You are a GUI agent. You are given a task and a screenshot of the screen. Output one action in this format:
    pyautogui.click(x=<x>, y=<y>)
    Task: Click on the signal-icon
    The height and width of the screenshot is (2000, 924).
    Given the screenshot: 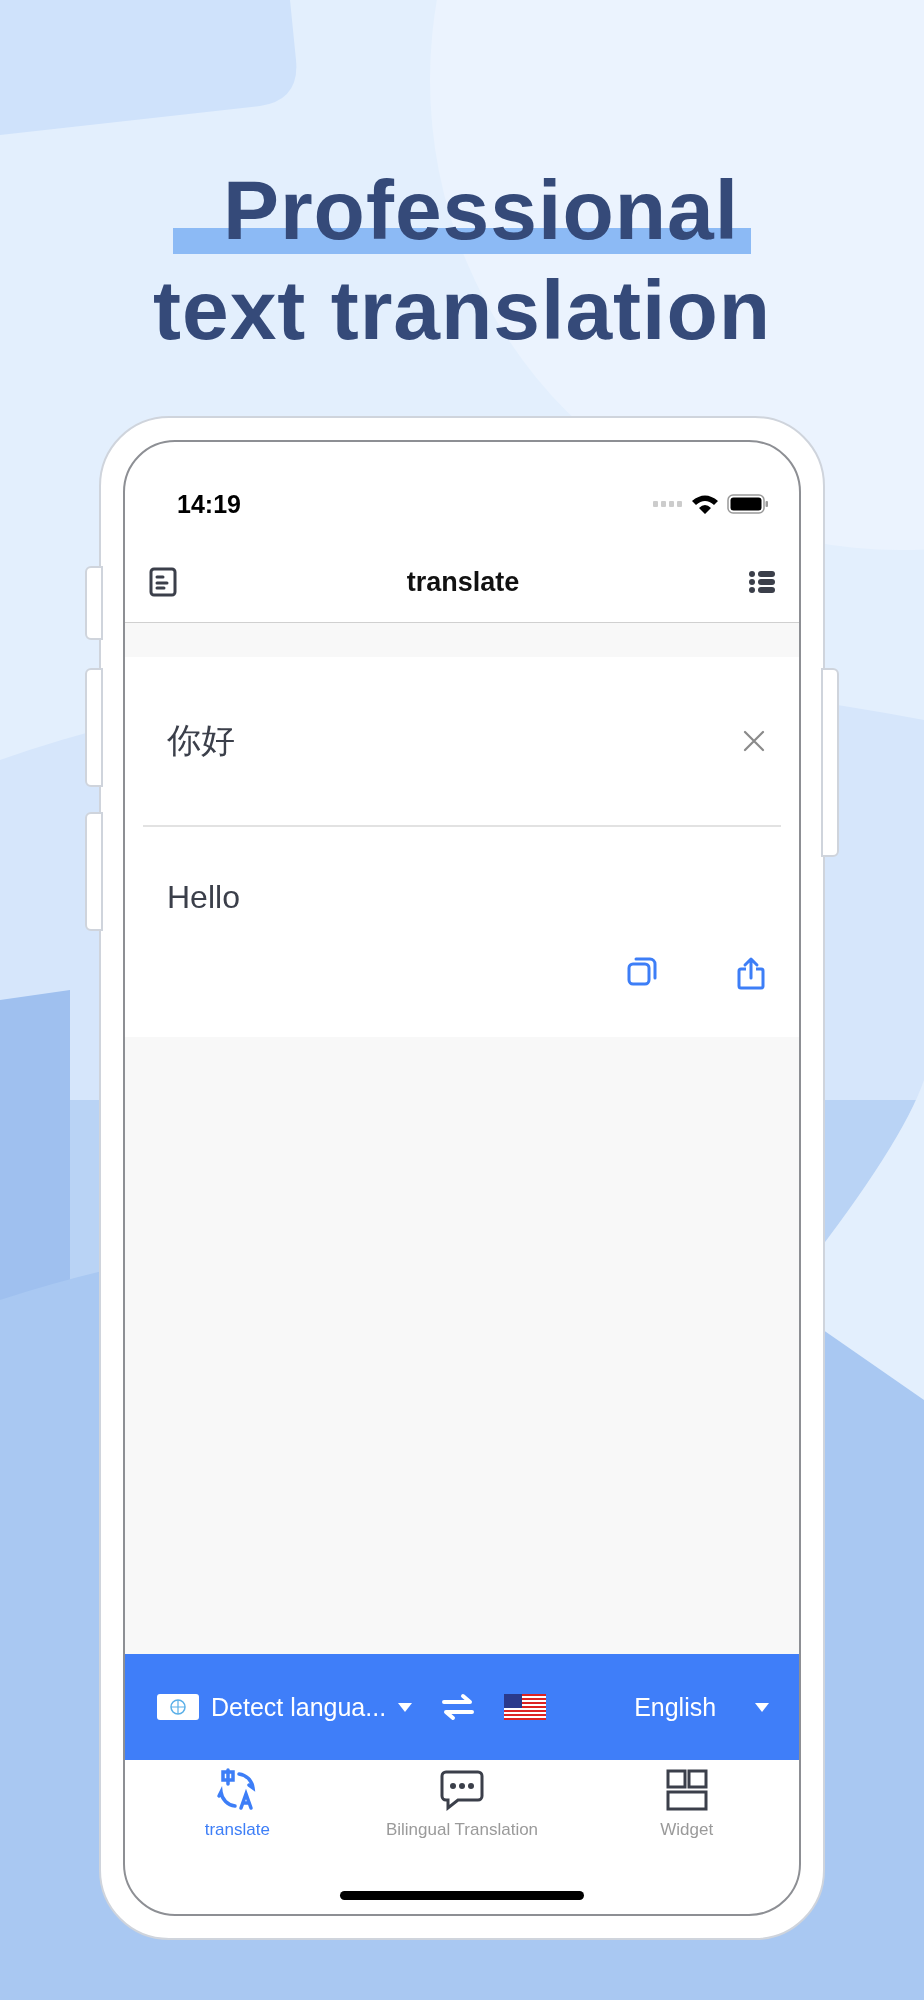 What is the action you would take?
    pyautogui.click(x=668, y=504)
    